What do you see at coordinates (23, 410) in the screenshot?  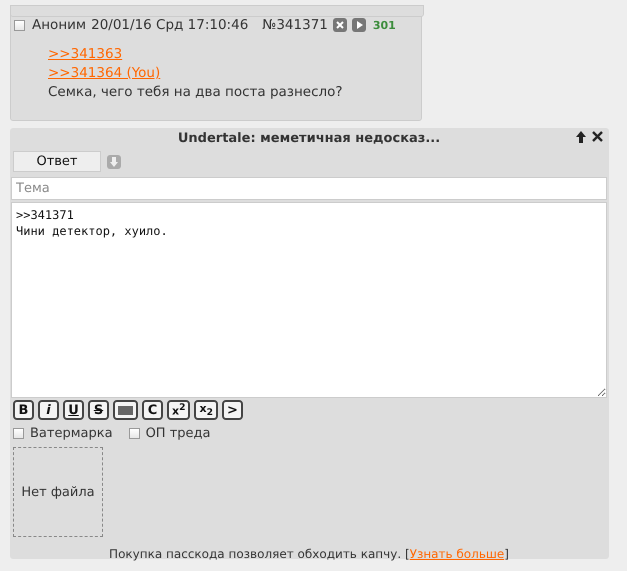 I see `bold-format-button: B` at bounding box center [23, 410].